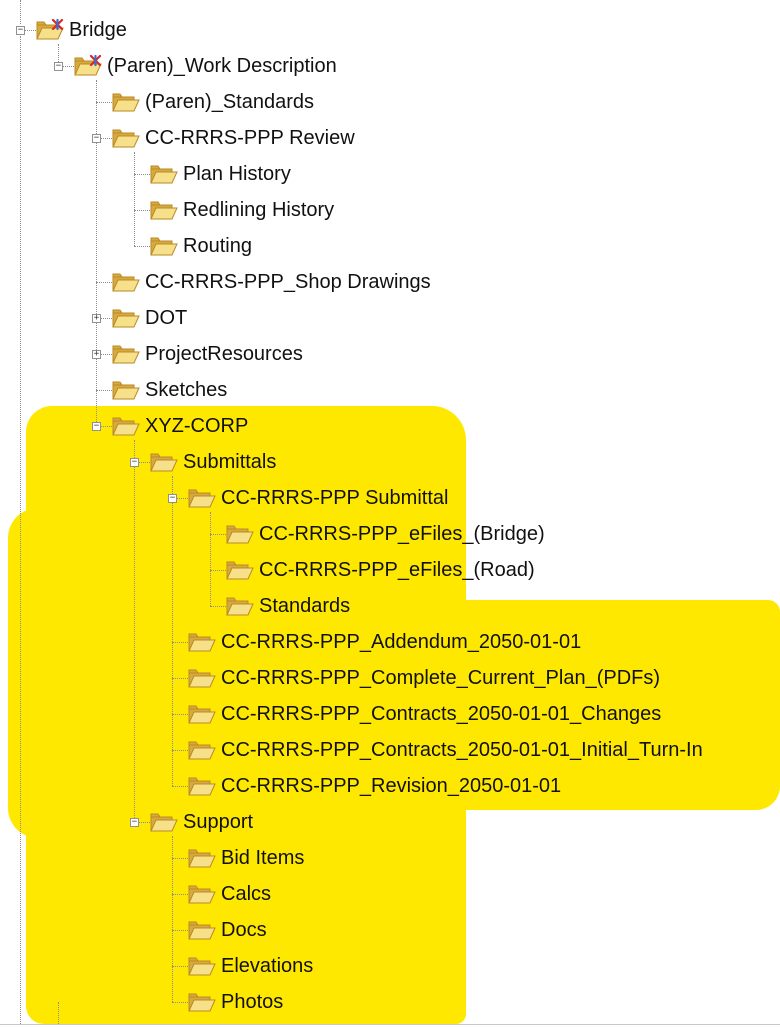 The height and width of the screenshot is (1027, 780). What do you see at coordinates (222, 66) in the screenshot?
I see `tree-node-label: (Paren)_Work Description` at bounding box center [222, 66].